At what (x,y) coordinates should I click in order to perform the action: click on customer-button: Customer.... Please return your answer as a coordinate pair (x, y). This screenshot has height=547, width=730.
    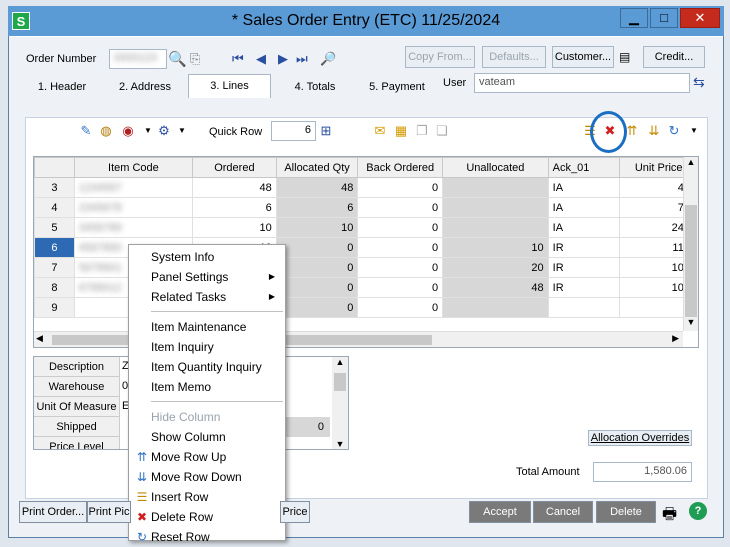
    Looking at the image, I should click on (583, 57).